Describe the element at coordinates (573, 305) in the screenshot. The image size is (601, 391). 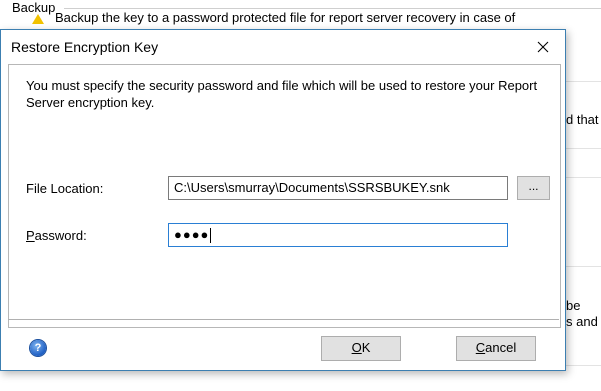
I see `background-text: be` at that location.